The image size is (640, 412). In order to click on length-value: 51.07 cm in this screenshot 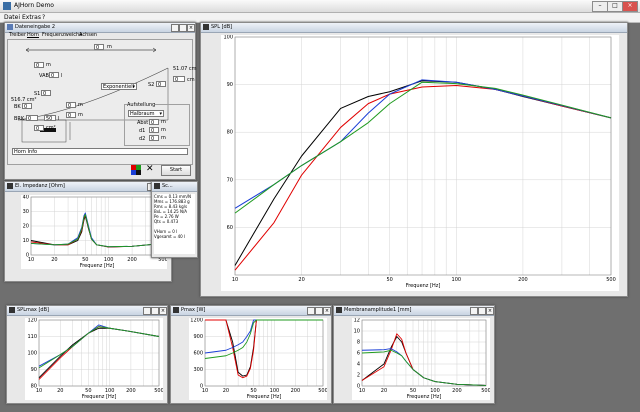, I will do `click(185, 69)`.